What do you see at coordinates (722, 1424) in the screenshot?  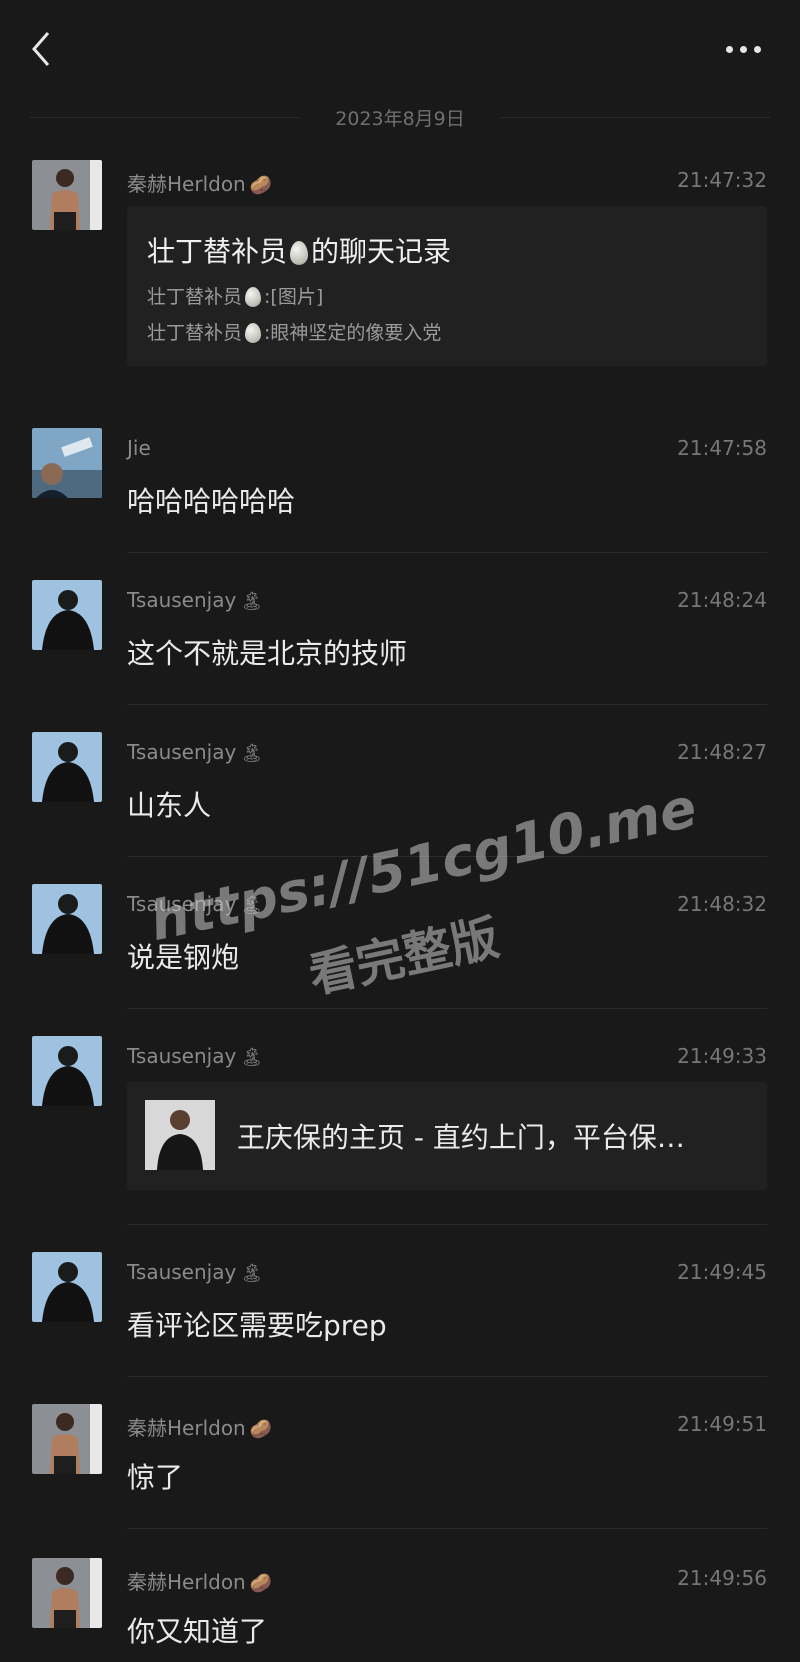 I see `message-time: 21:49:51` at bounding box center [722, 1424].